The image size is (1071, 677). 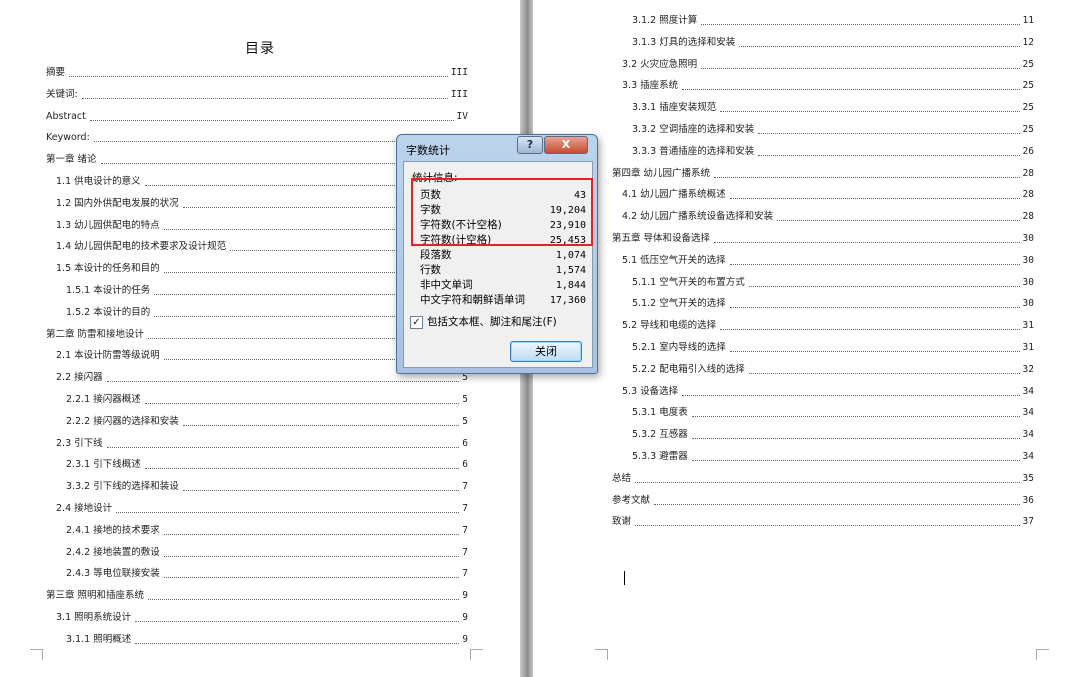 What do you see at coordinates (828, 261) in the screenshot?
I see `toc-entry: 5.1 低压空气开关的选择 30` at bounding box center [828, 261].